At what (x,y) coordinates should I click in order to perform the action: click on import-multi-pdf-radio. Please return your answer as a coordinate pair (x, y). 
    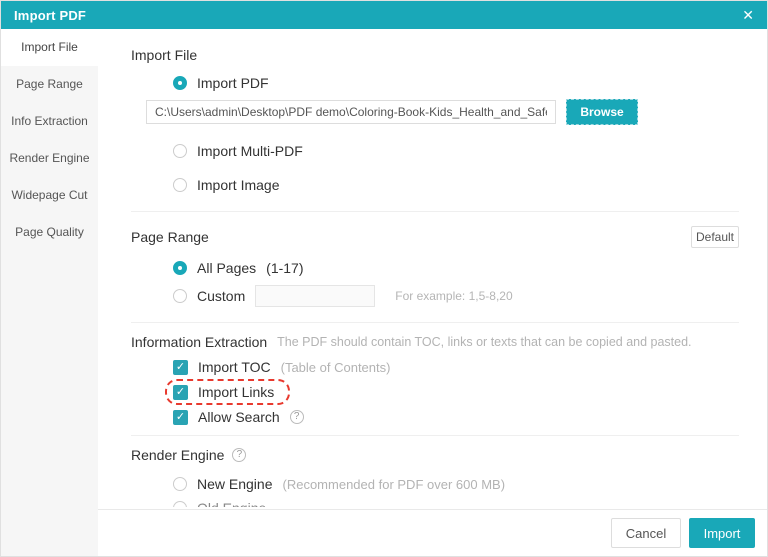
    Looking at the image, I should click on (180, 151).